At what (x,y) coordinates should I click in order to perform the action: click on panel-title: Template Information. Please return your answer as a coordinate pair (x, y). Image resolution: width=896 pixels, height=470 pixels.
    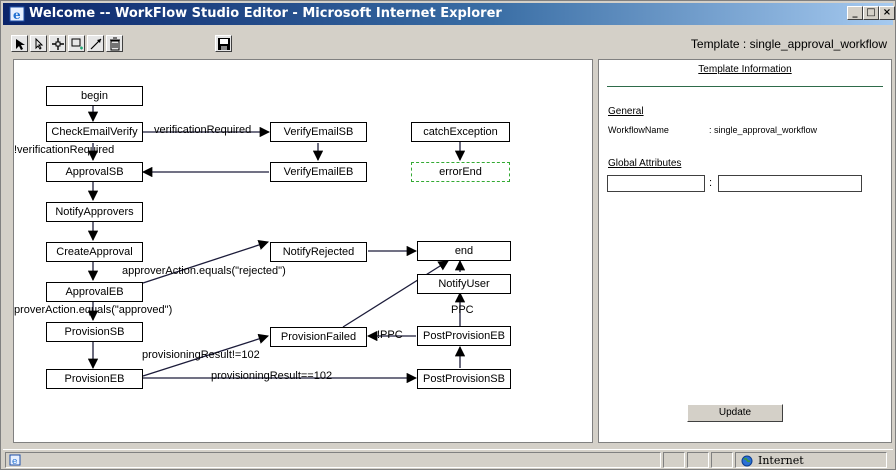
    Looking at the image, I should click on (745, 69).